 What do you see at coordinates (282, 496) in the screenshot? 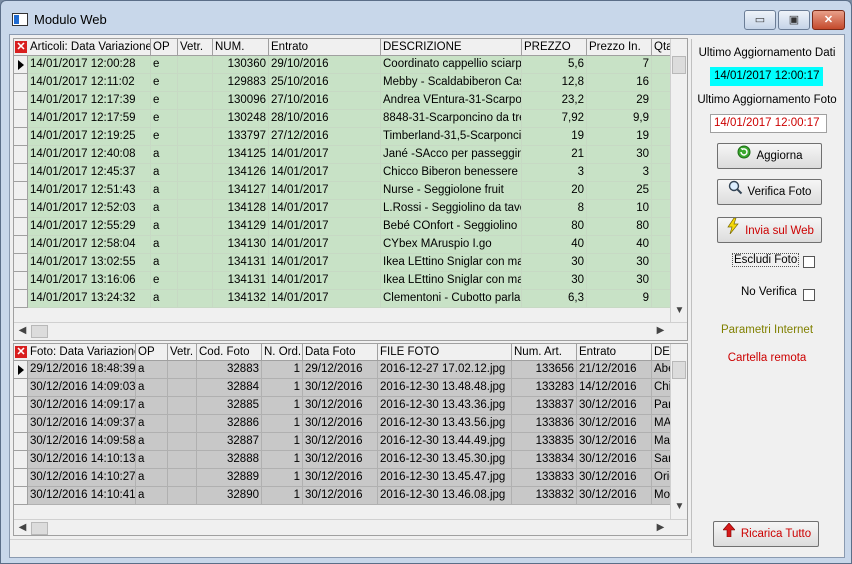
I see `table-cell: 1` at bounding box center [282, 496].